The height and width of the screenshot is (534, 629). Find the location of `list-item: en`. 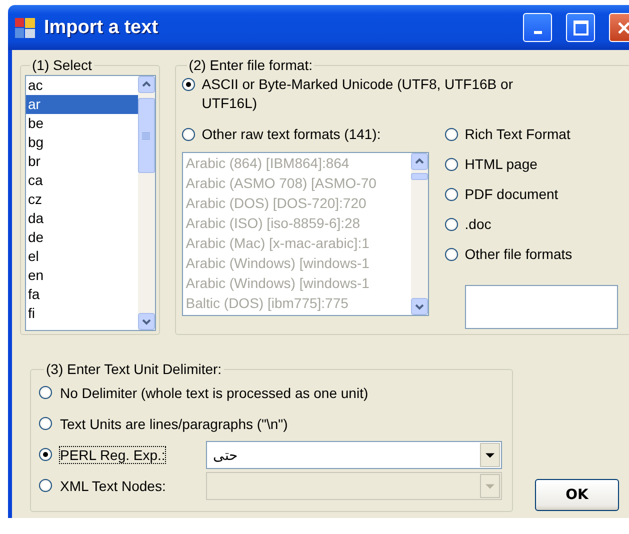

list-item: en is located at coordinates (82, 275).